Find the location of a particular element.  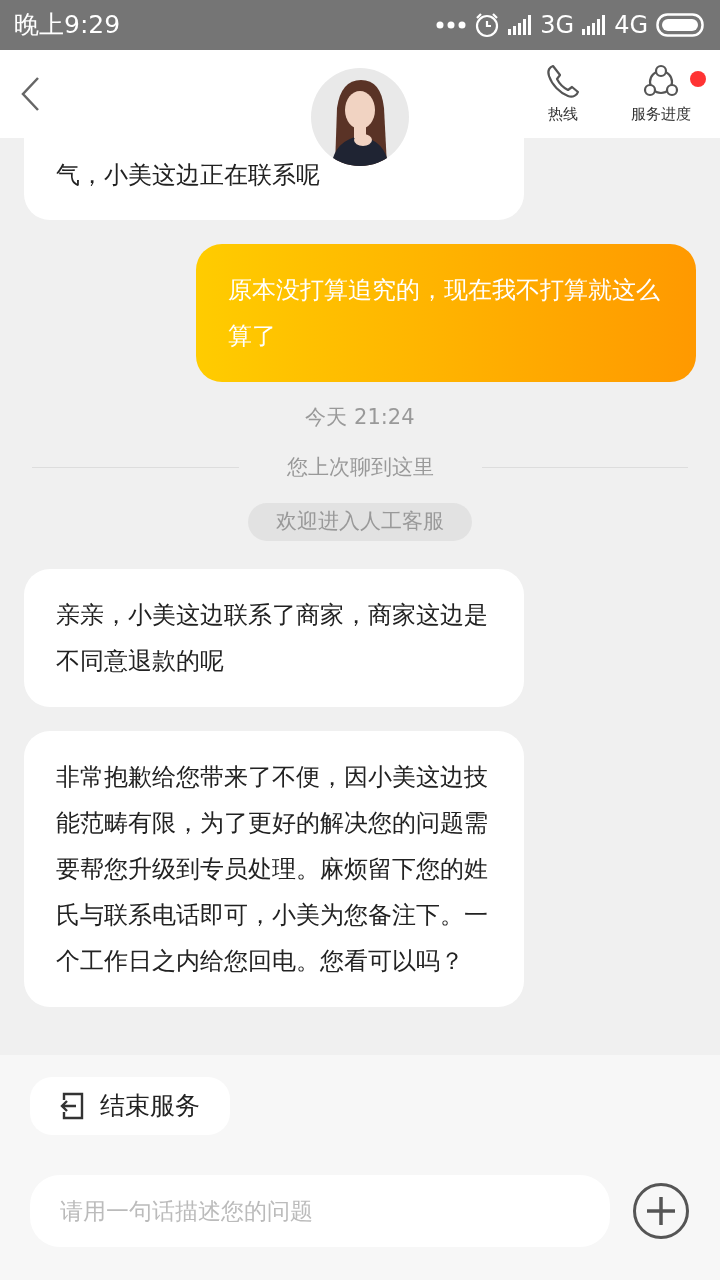

back-icon is located at coordinates (30, 94).